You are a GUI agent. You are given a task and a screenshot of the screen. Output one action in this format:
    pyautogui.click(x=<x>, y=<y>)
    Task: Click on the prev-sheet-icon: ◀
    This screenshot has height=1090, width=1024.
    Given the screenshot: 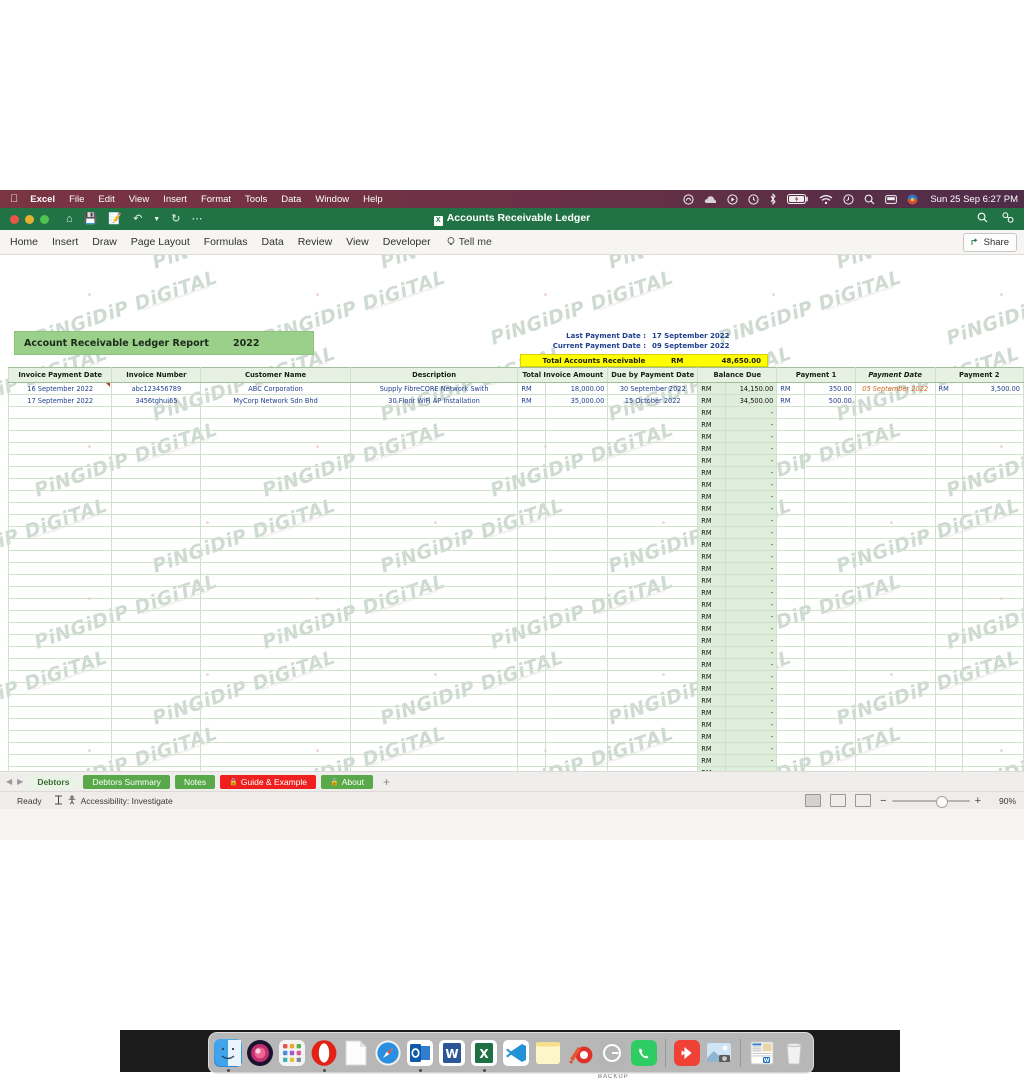 What is the action you would take?
    pyautogui.click(x=9, y=781)
    